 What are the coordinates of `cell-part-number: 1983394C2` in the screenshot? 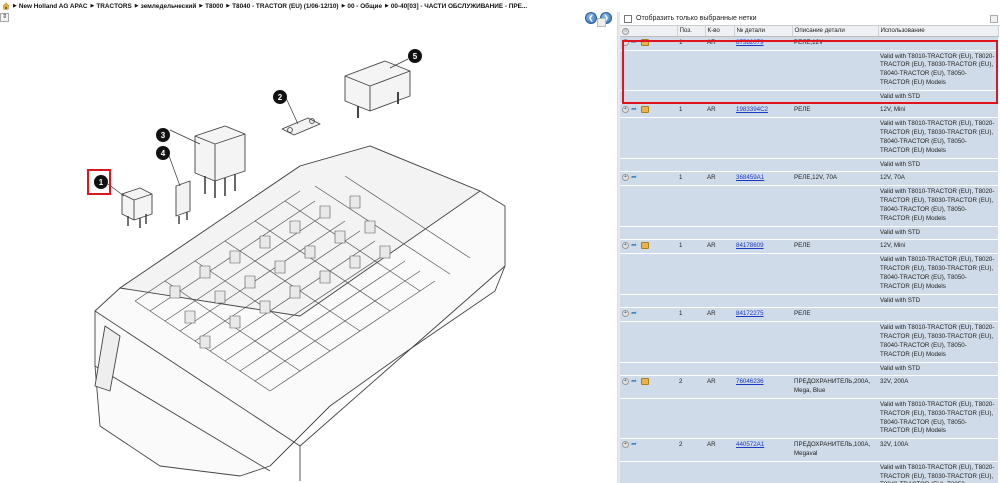 It's located at (763, 110).